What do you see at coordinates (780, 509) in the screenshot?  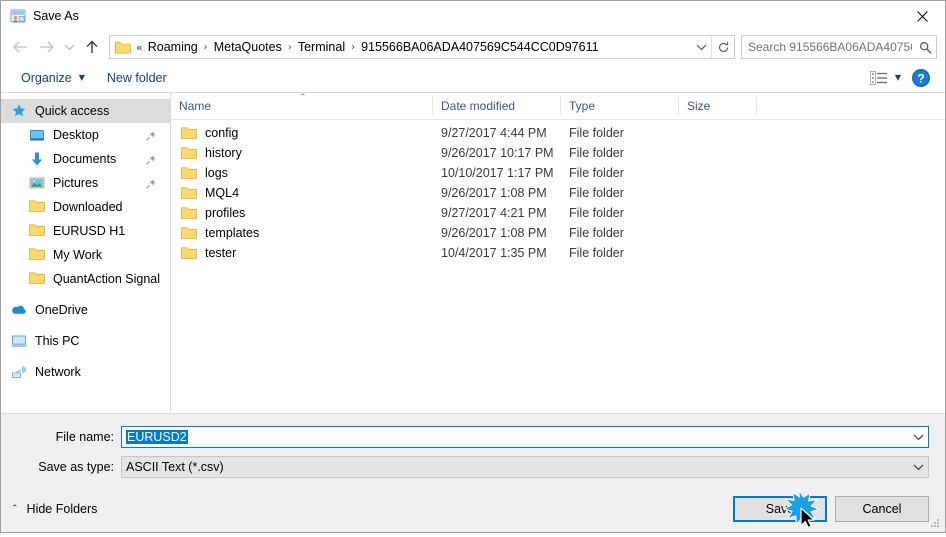 I see `save-button: Save` at bounding box center [780, 509].